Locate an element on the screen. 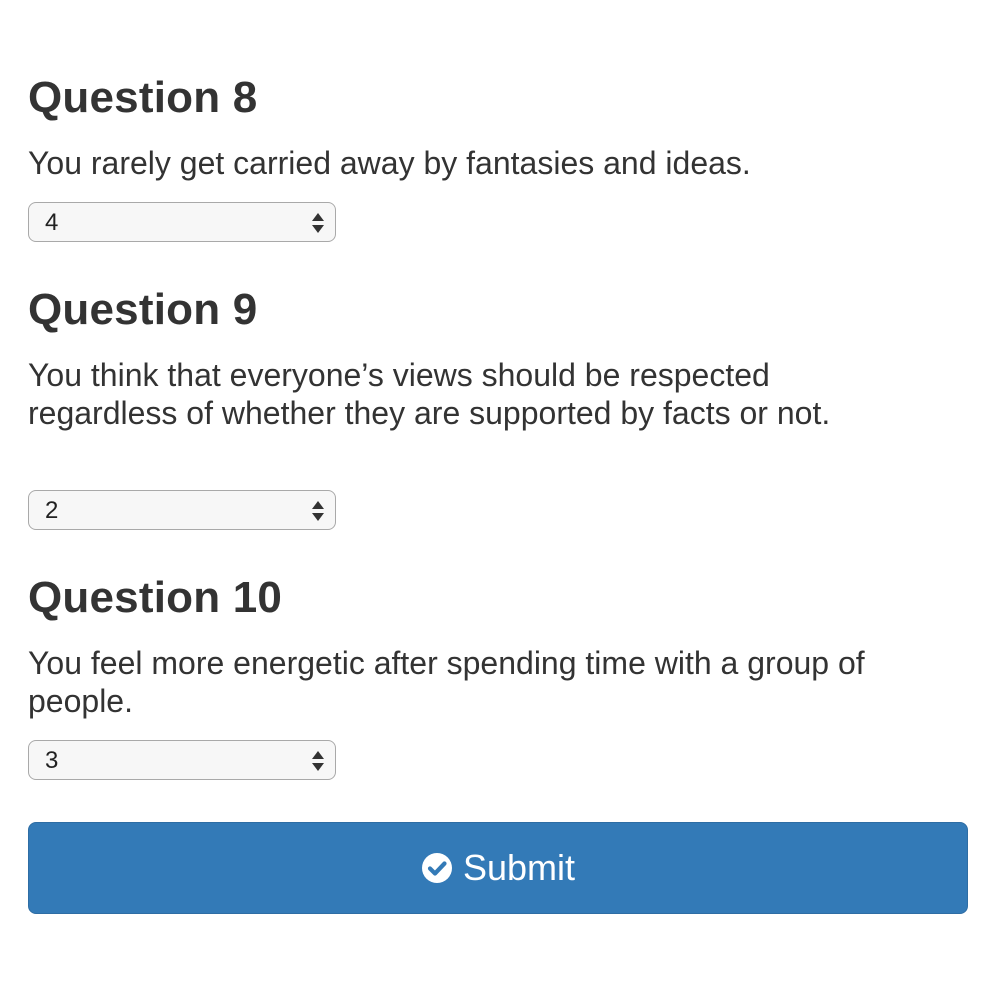 The height and width of the screenshot is (994, 994). question-title: Question 10 is located at coordinates (155, 597).